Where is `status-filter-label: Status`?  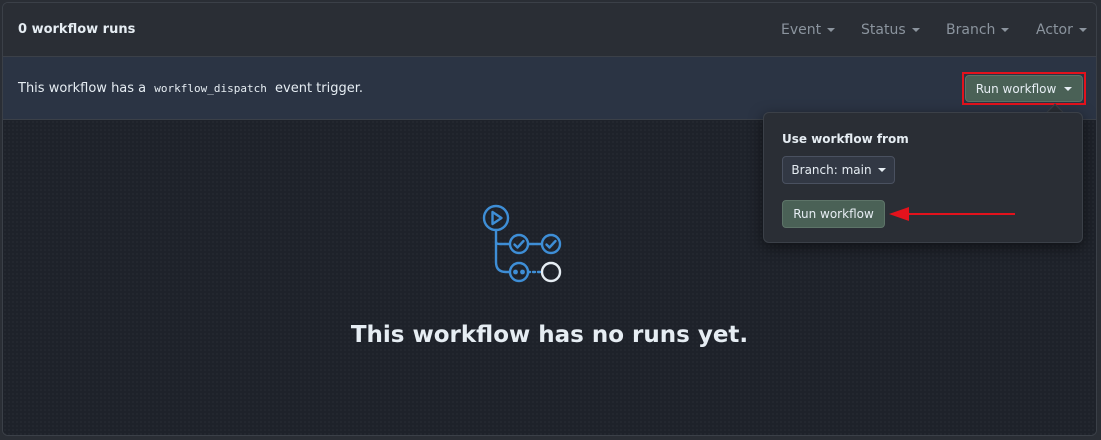
status-filter-label: Status is located at coordinates (883, 30).